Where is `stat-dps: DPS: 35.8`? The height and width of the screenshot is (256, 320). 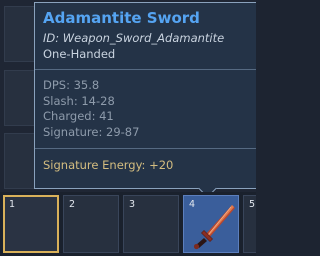 stat-dps: DPS: 35.8 is located at coordinates (71, 85).